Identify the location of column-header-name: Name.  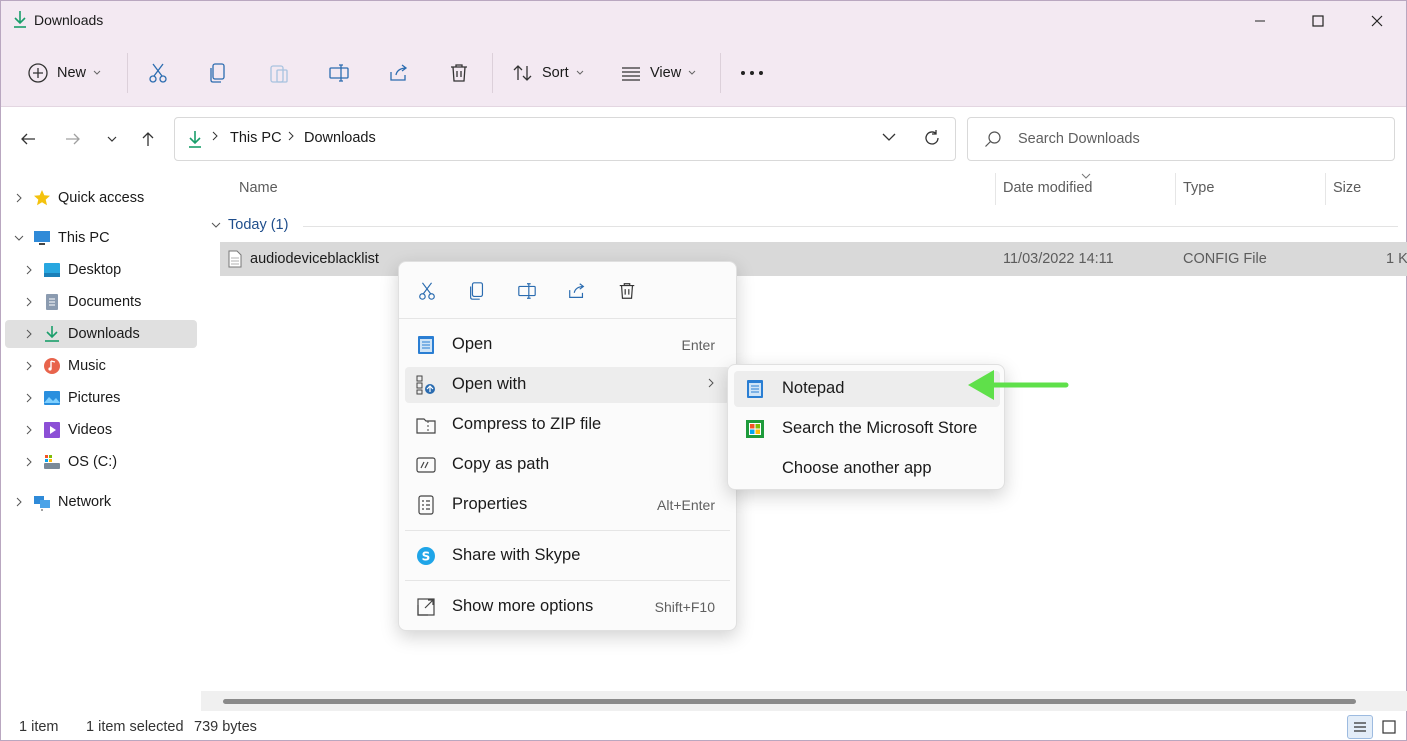
(258, 188).